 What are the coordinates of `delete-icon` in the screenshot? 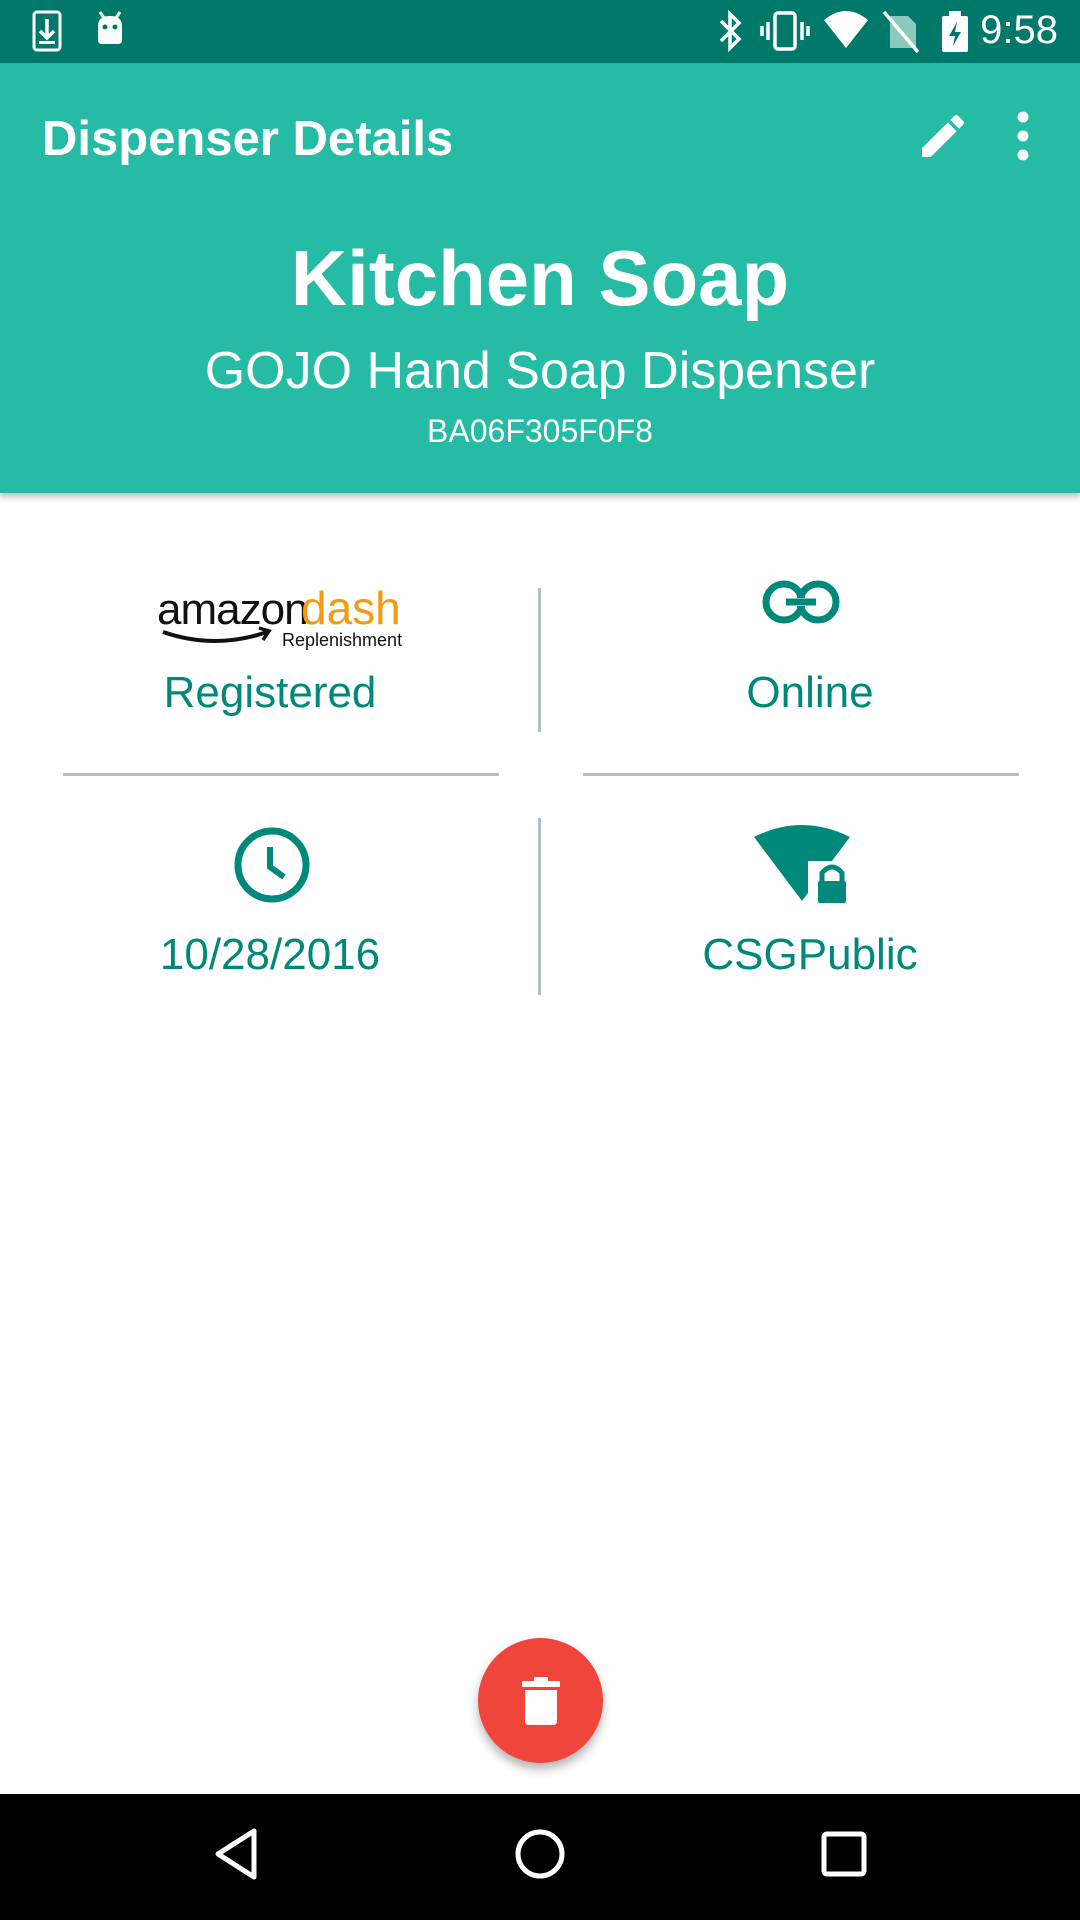 It's located at (540, 1700).